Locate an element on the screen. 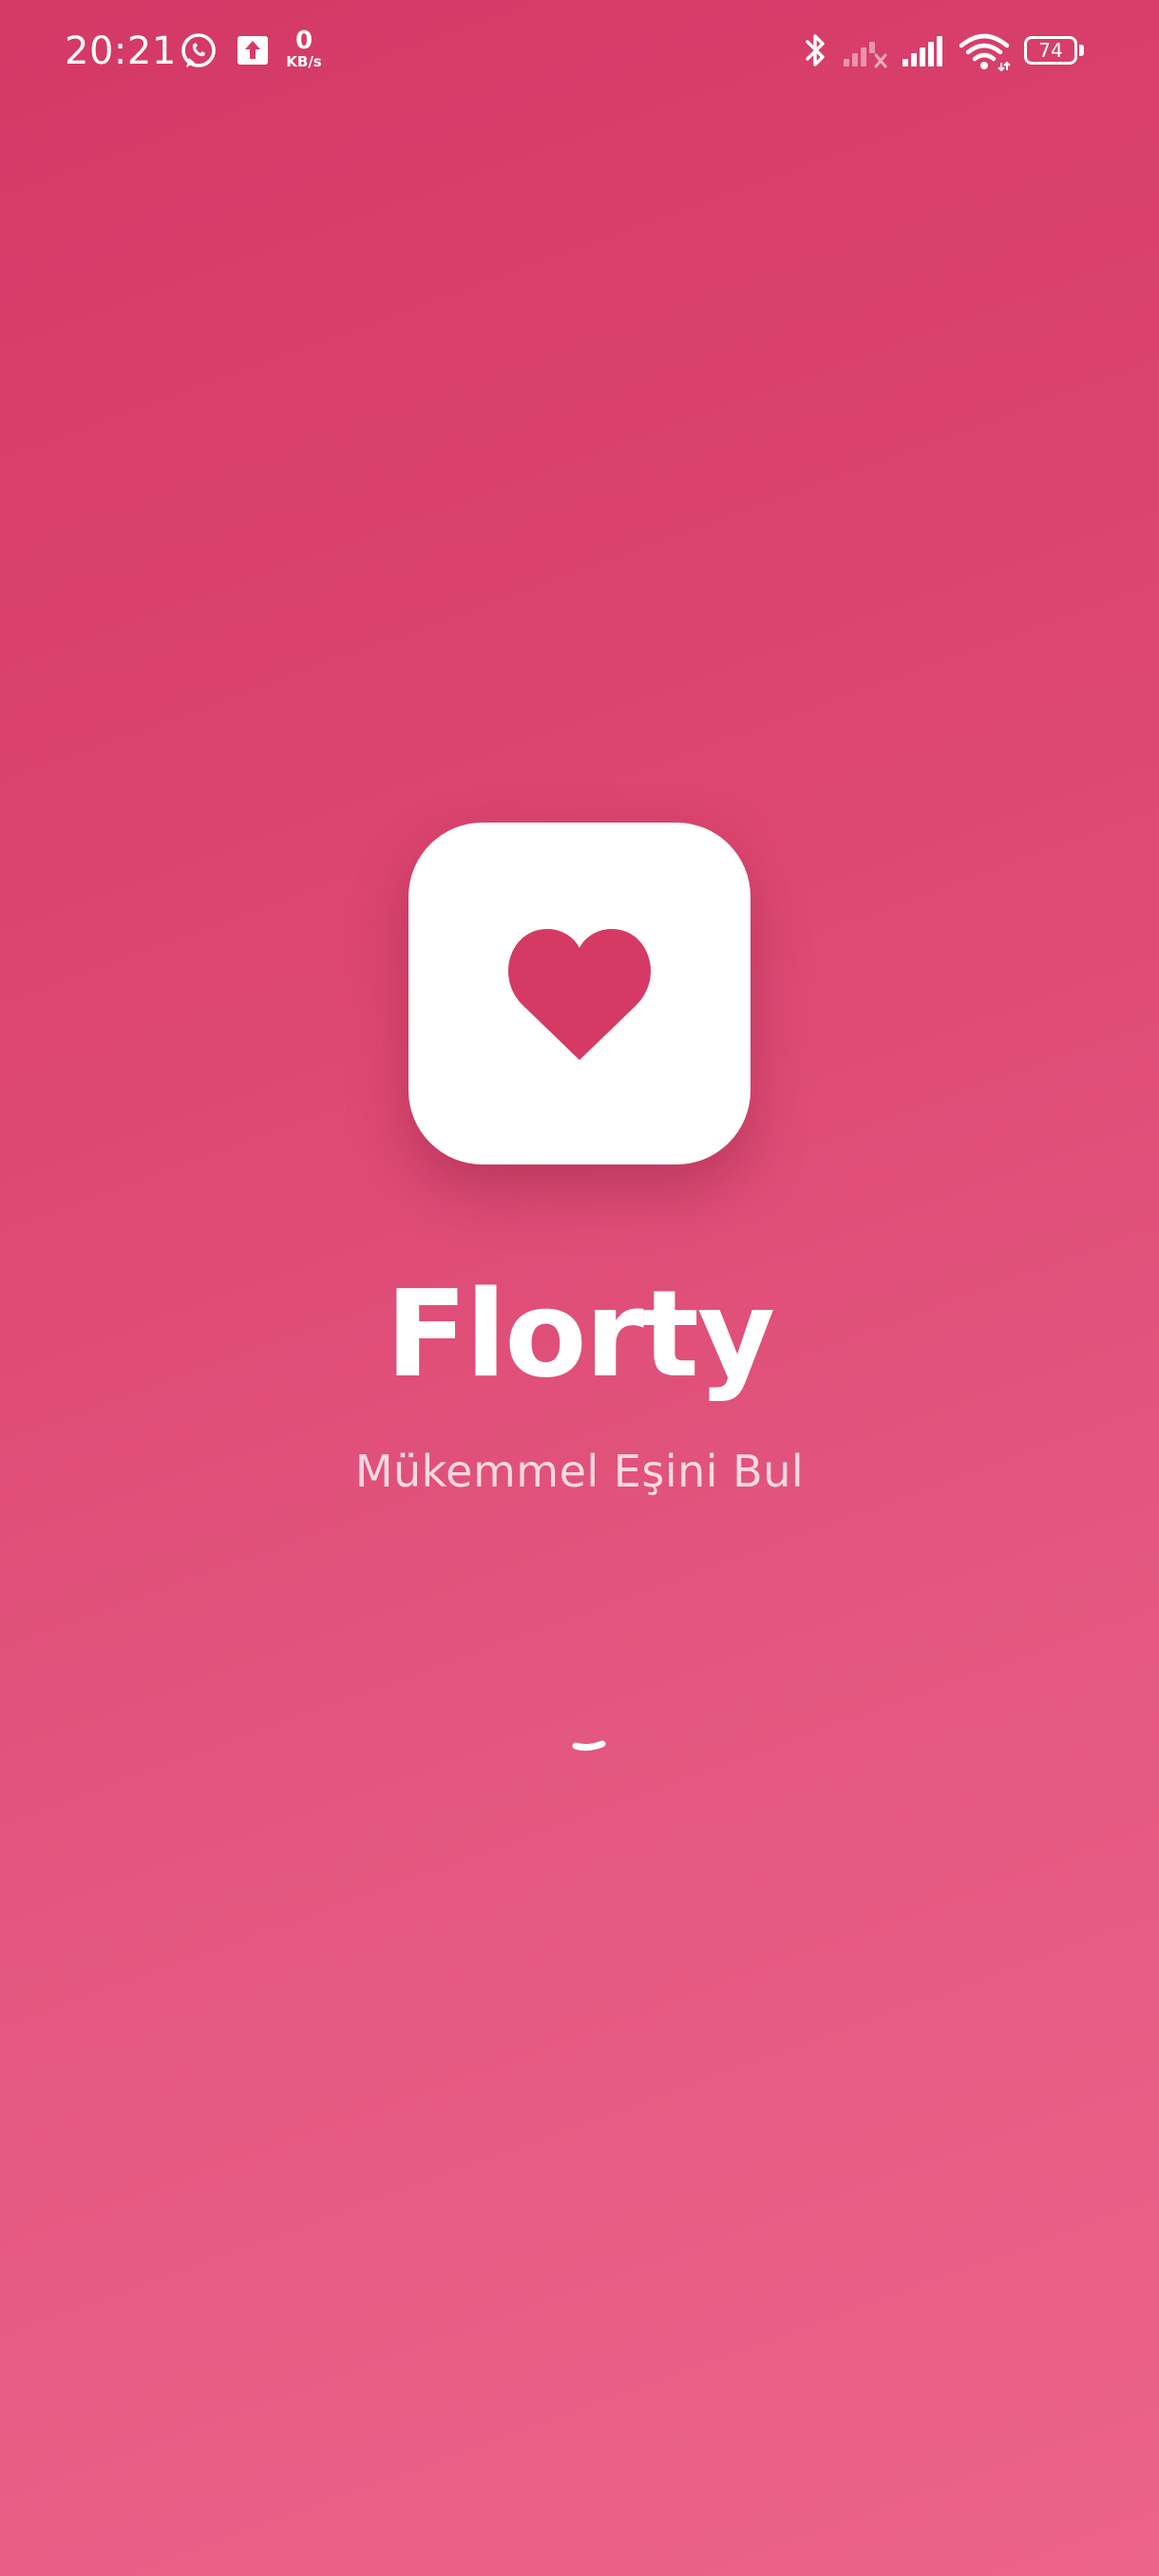  network-speed: 0 KB/s is located at coordinates (304, 49).